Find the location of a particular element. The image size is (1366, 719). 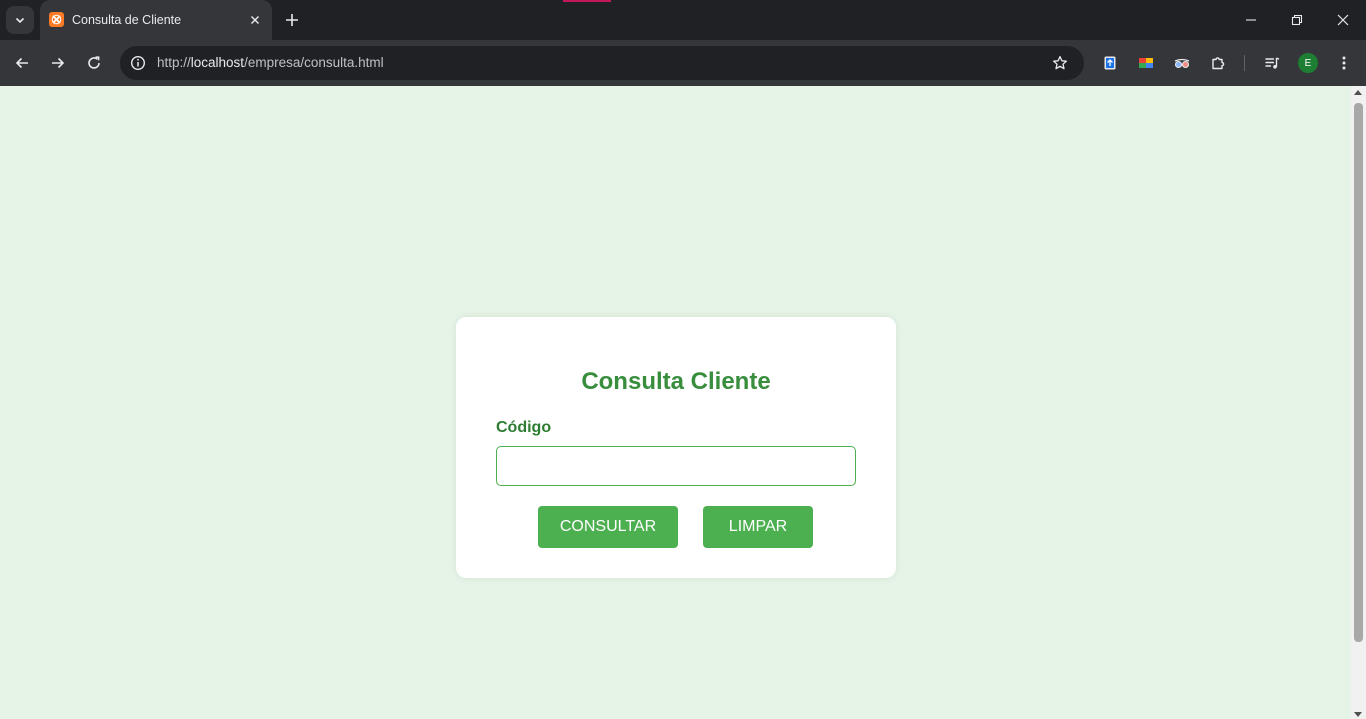

consulta-form-card: Consulta Cliente Código CONSULTAR LIMPAR is located at coordinates (676, 447).